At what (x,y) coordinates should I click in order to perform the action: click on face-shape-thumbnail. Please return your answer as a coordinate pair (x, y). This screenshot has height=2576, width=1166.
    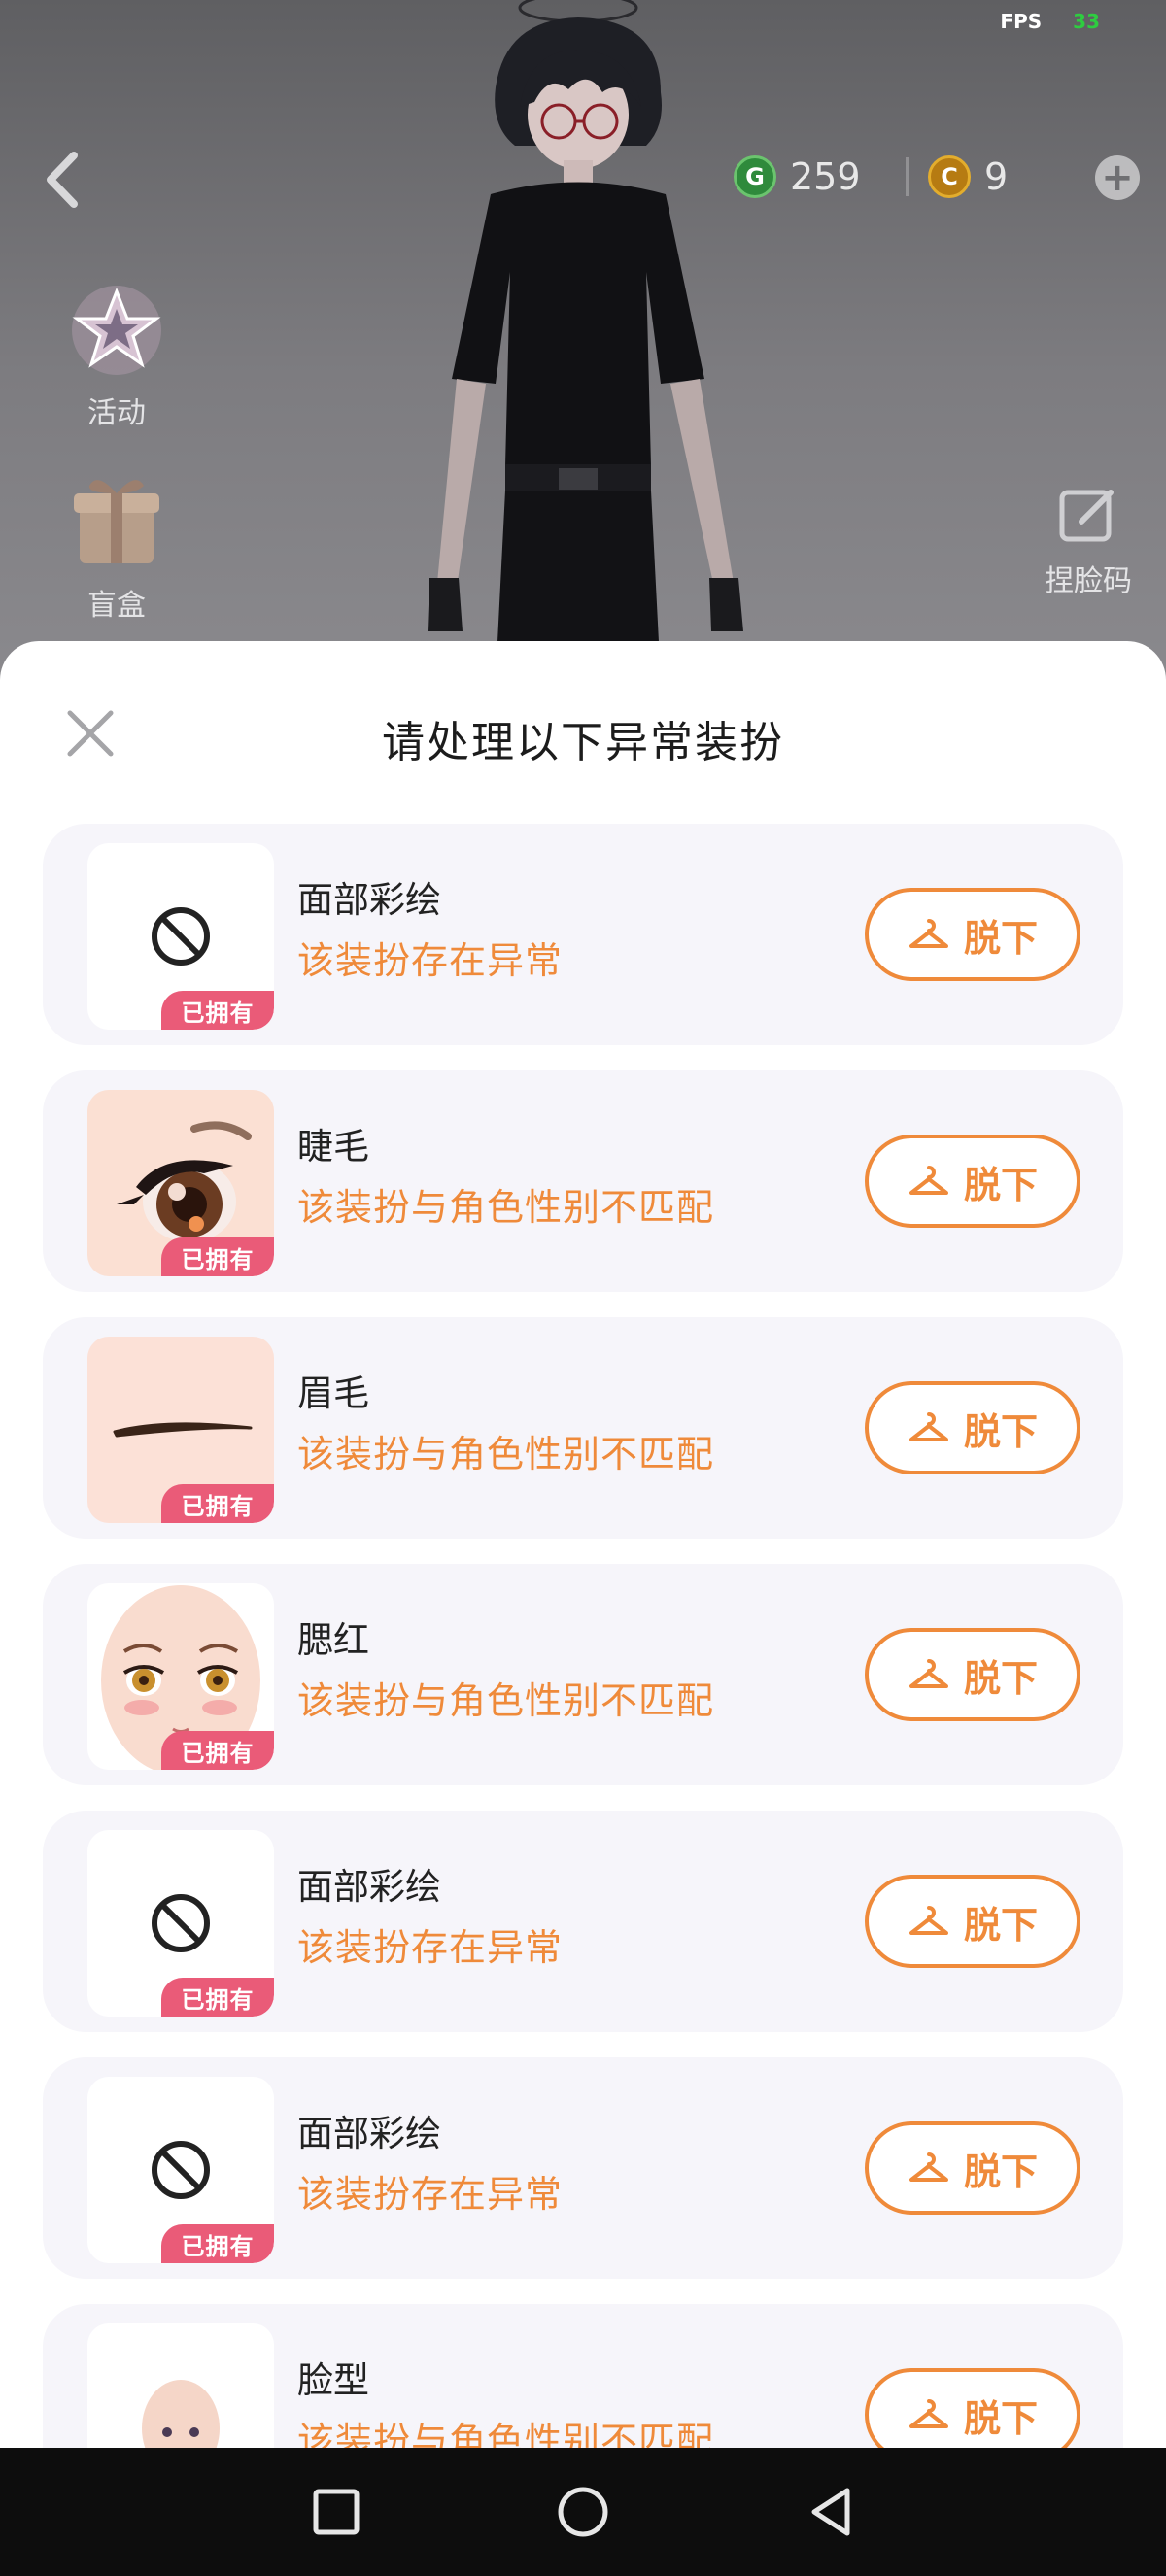
    Looking at the image, I should click on (181, 2414).